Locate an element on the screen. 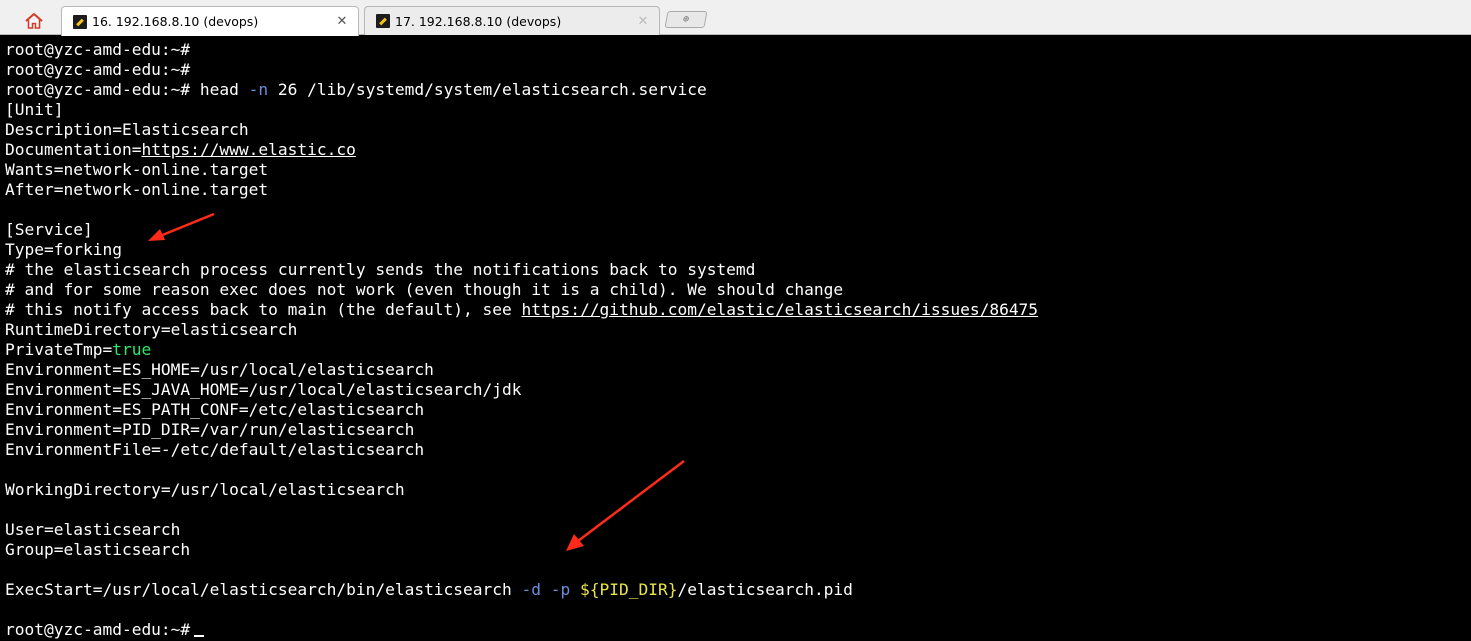 The width and height of the screenshot is (1471, 641). tab-title: 17. 192.168.8.10 (devops) is located at coordinates (478, 21).